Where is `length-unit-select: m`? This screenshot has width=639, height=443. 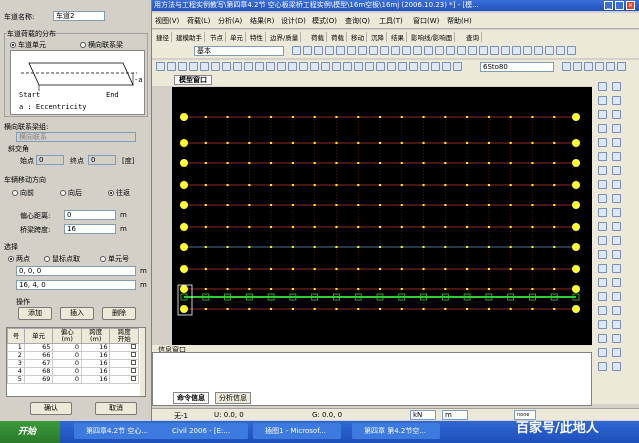 length-unit-select: m is located at coordinates (455, 415).